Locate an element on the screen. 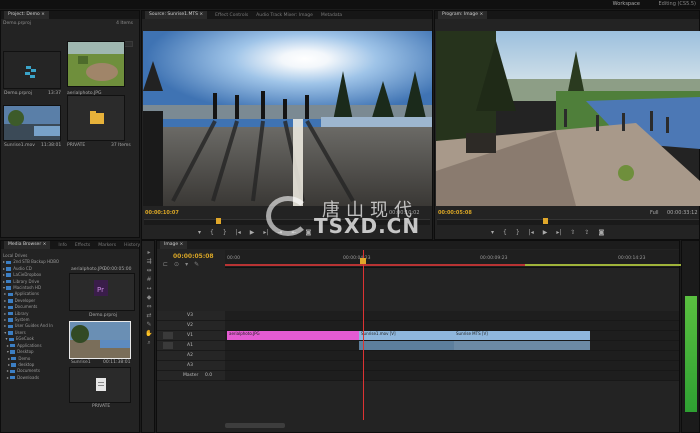 The height and width of the screenshot is (433, 700). project-item-aerialphoto is located at coordinates (96, 64).